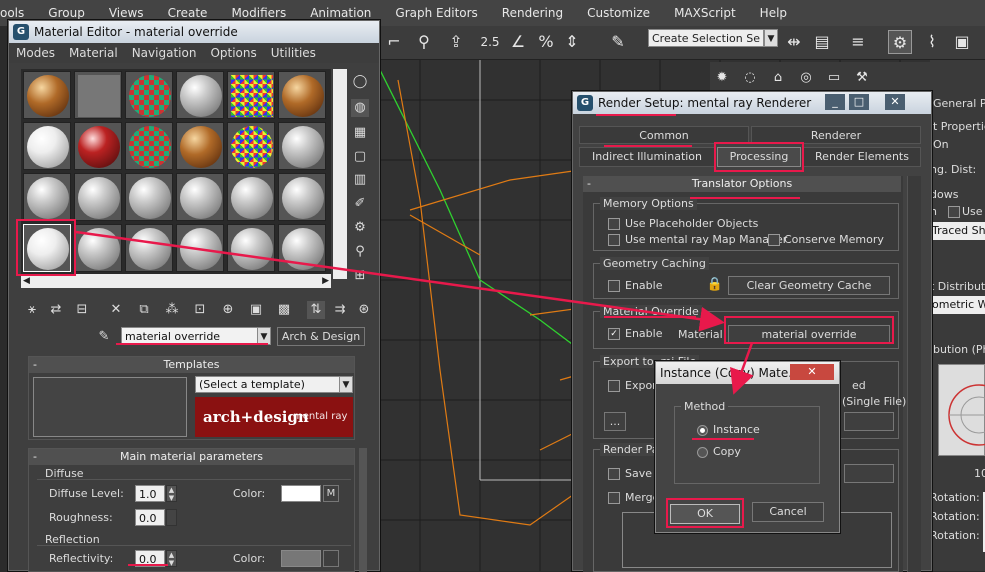  What do you see at coordinates (172, 310) in the screenshot?
I see `make-unique-icon: ⁂` at bounding box center [172, 310].